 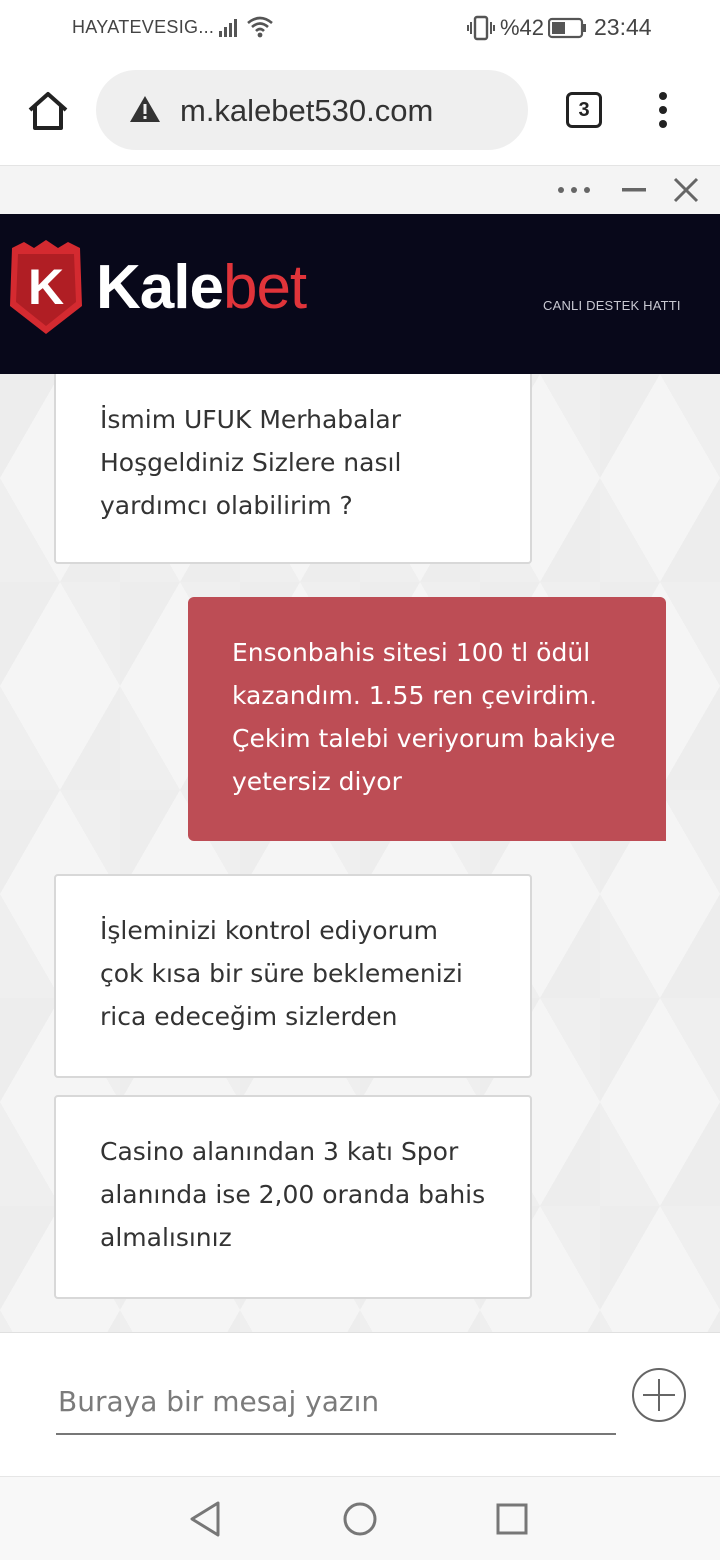 What do you see at coordinates (612, 305) in the screenshot?
I see `support-line-label: CANLI DESTEK HATTI` at bounding box center [612, 305].